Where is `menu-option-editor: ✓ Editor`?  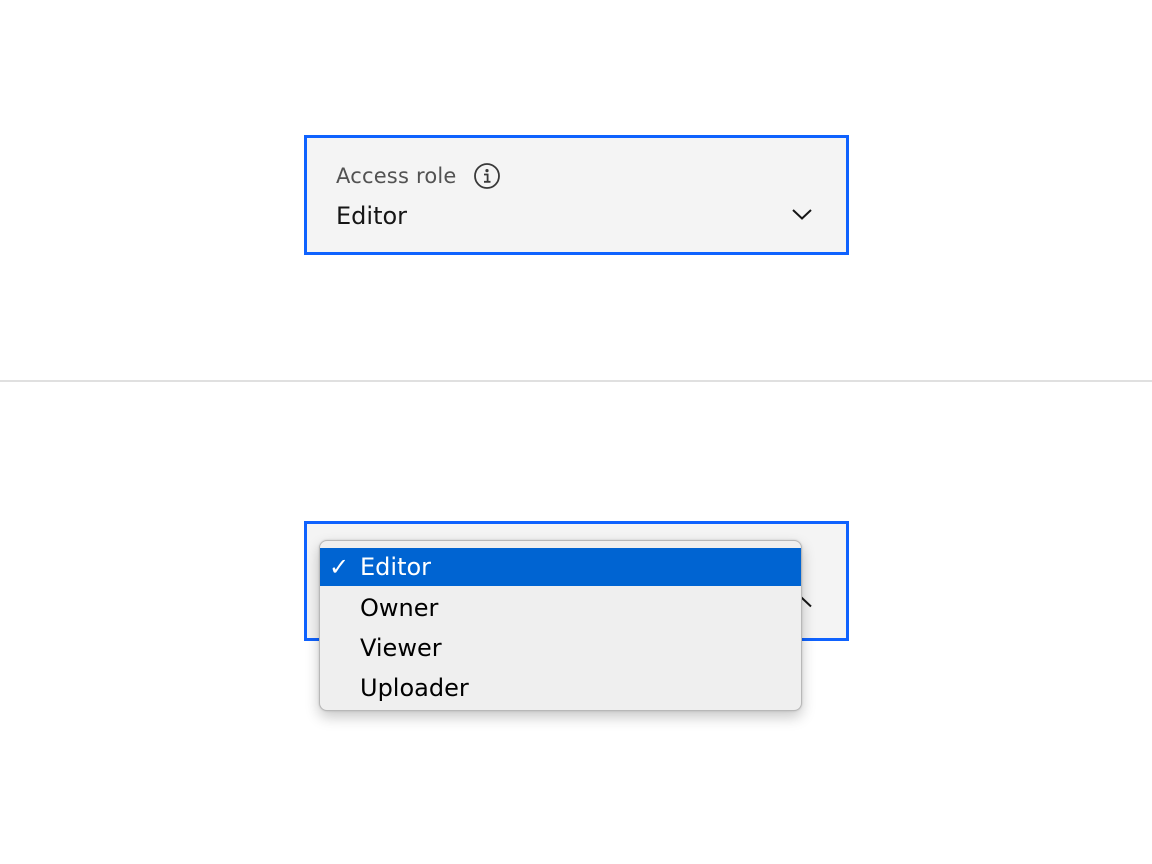 menu-option-editor: ✓ Editor is located at coordinates (560, 567).